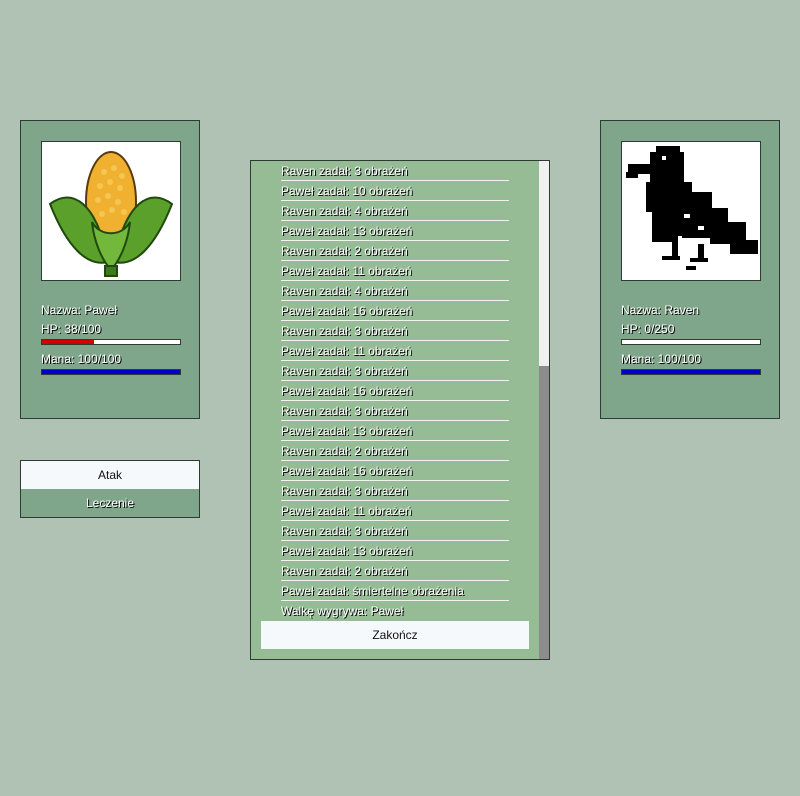  I want to click on enemy-hp-label: HP: 0/250, so click(648, 329).